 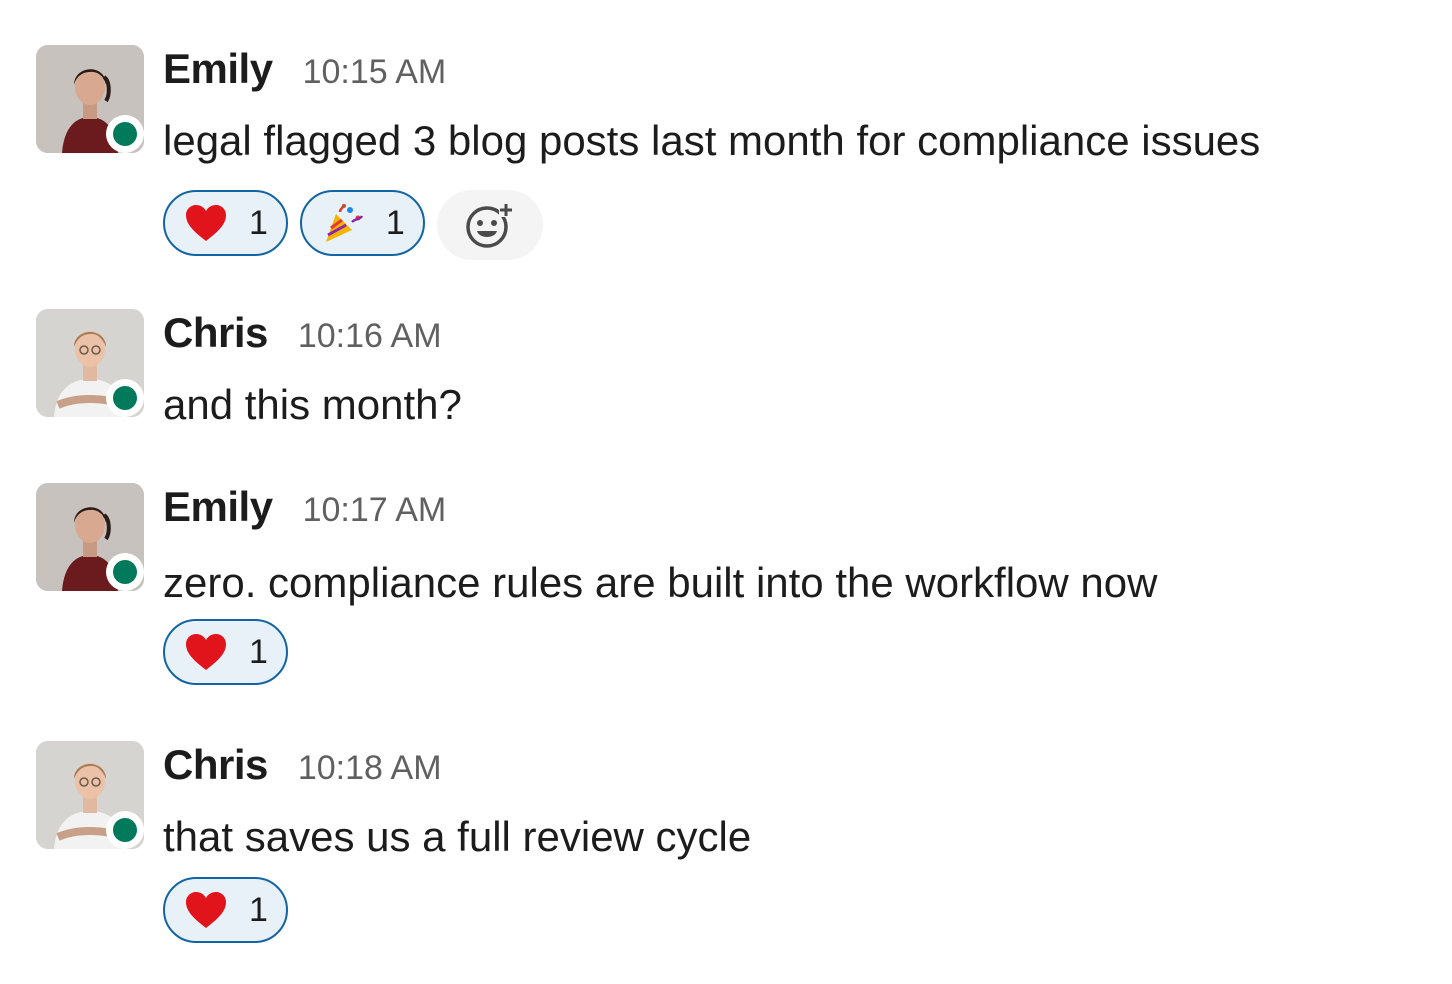 What do you see at coordinates (797, 337) in the screenshot?
I see `message-header: Chris 10:16 AM` at bounding box center [797, 337].